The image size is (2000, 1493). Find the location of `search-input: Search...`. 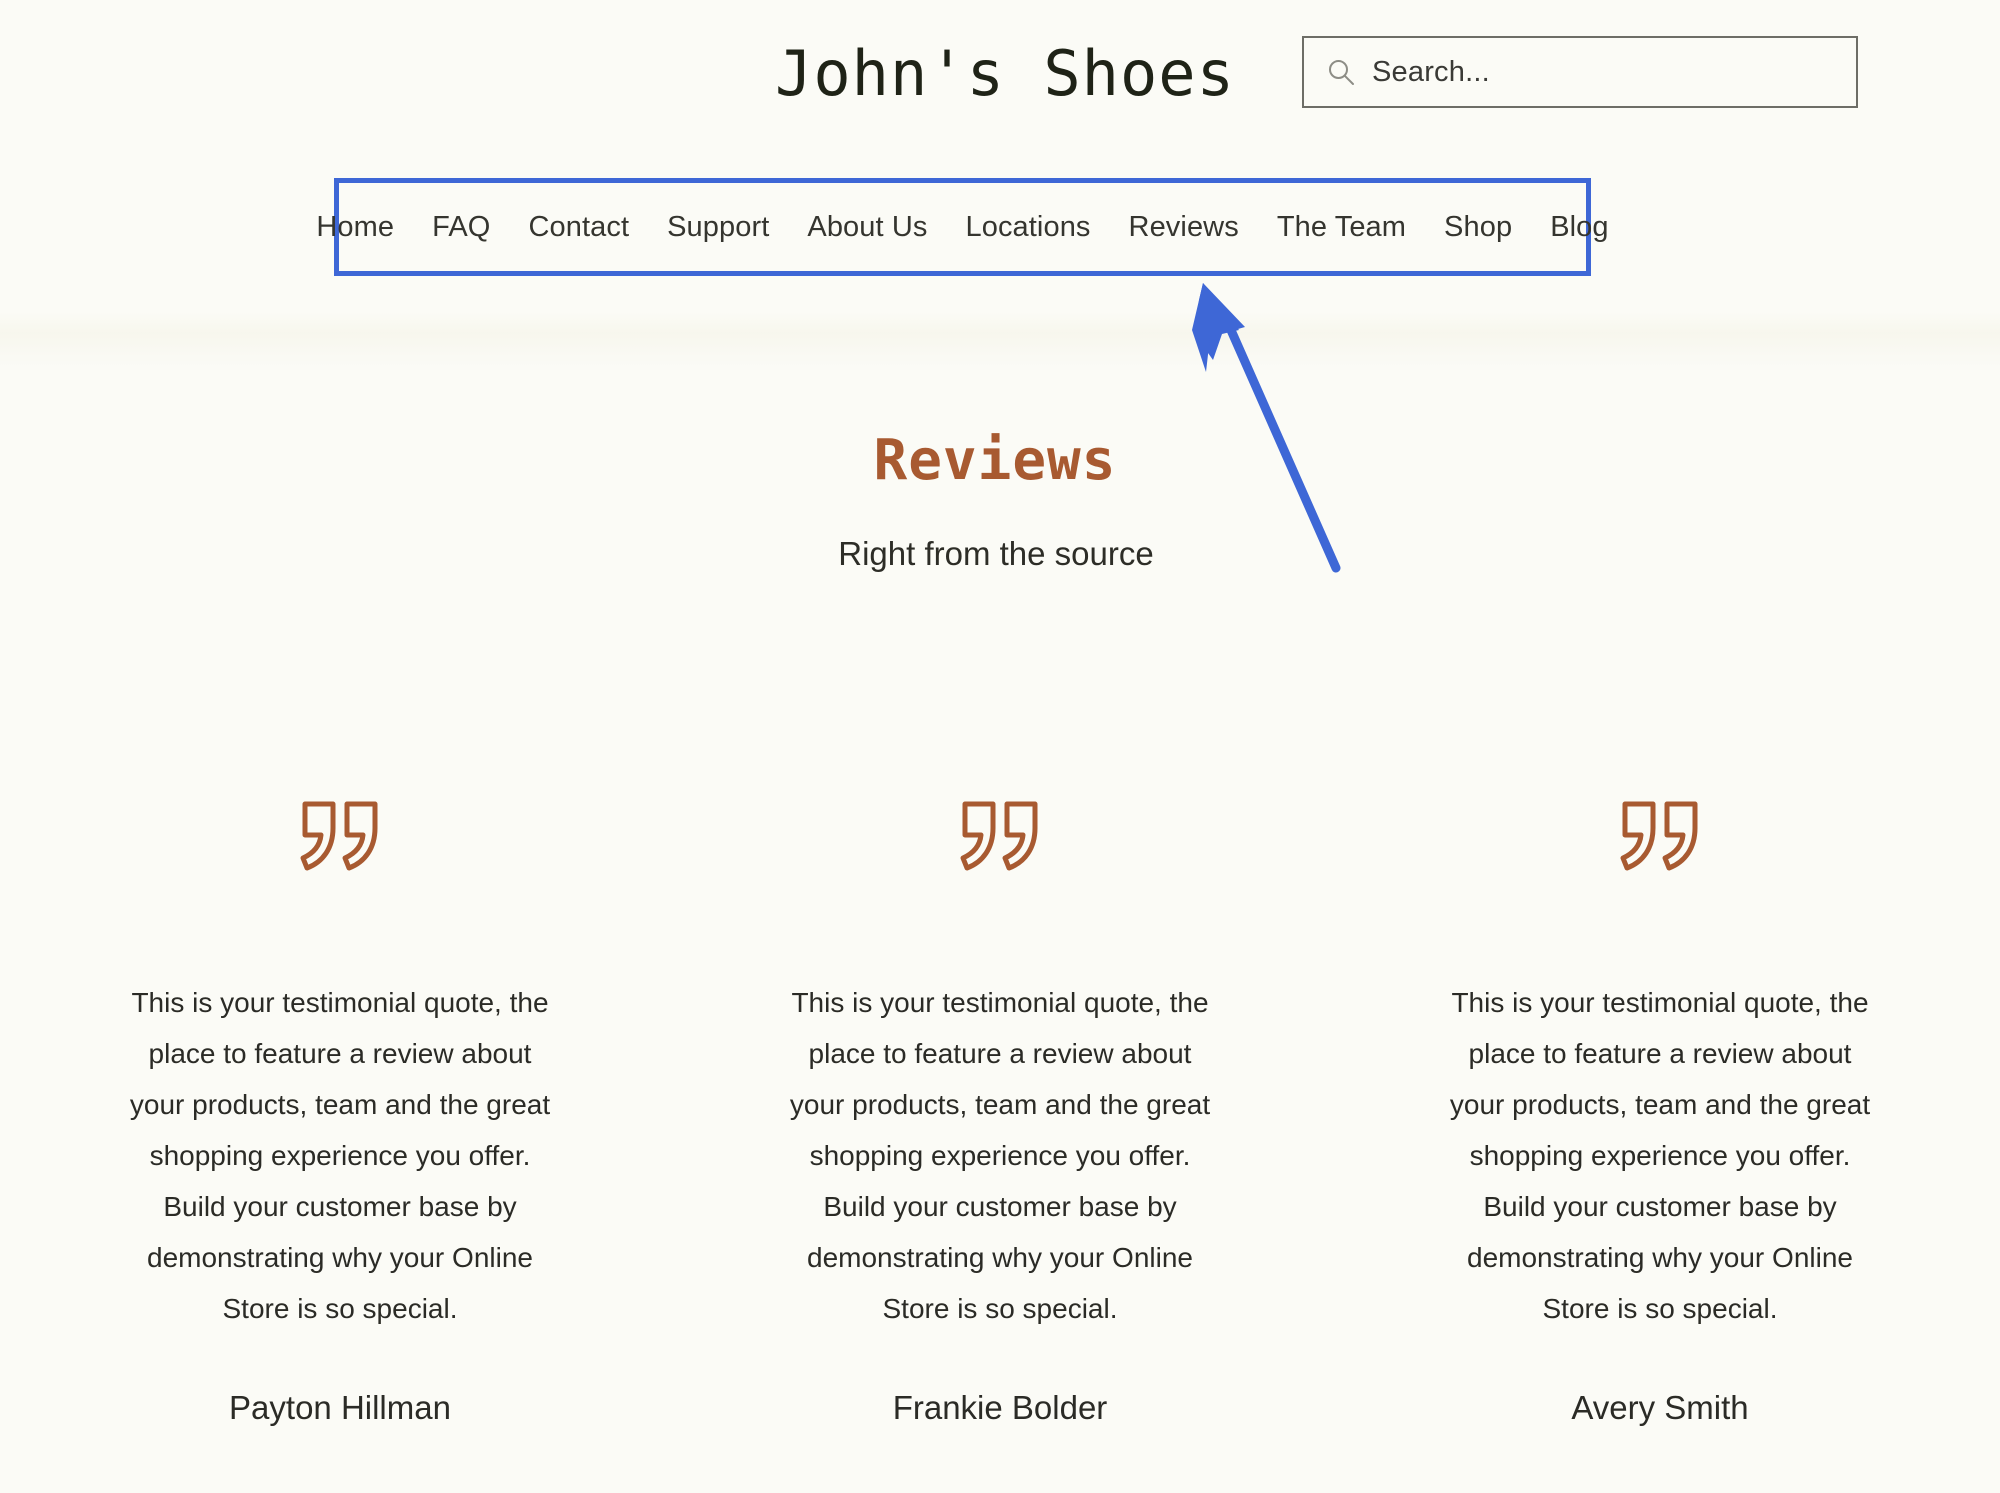

search-input: Search... is located at coordinates (1580, 72).